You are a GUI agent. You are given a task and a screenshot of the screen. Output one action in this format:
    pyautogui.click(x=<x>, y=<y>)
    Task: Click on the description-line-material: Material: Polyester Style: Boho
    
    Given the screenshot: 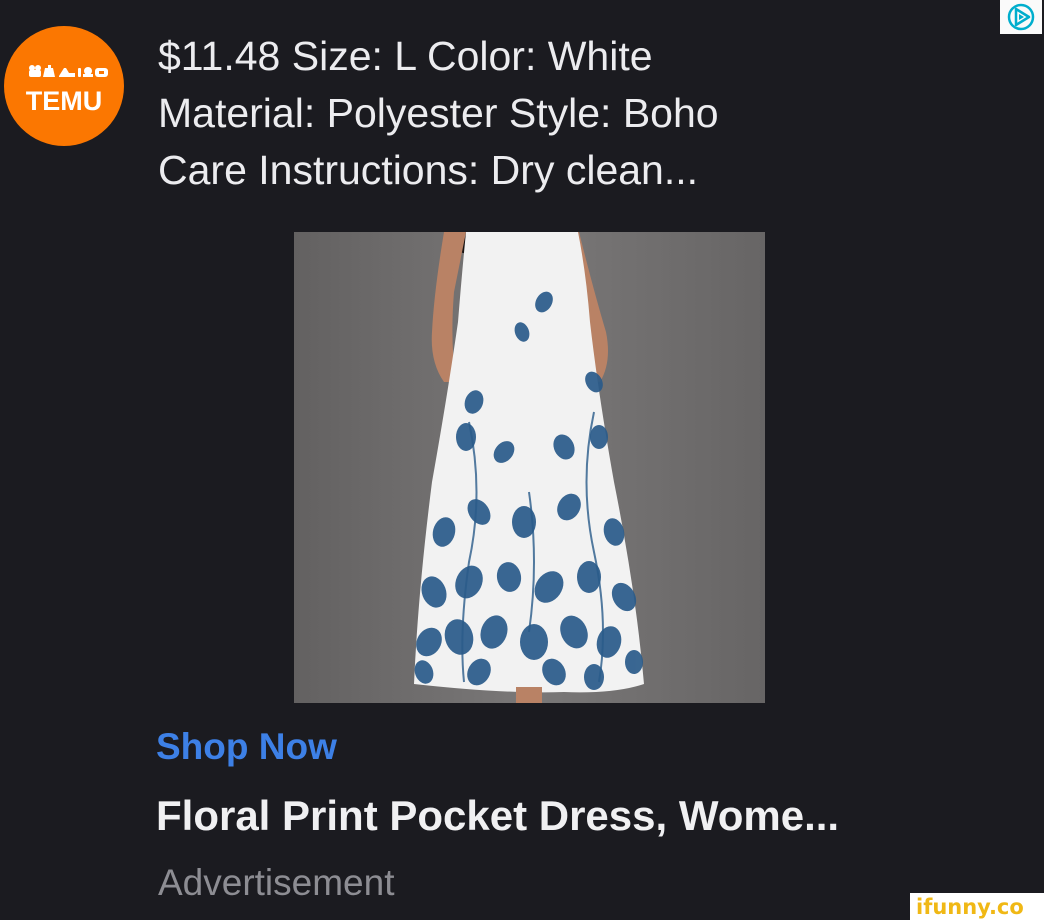 What is the action you would take?
    pyautogui.click(x=438, y=113)
    